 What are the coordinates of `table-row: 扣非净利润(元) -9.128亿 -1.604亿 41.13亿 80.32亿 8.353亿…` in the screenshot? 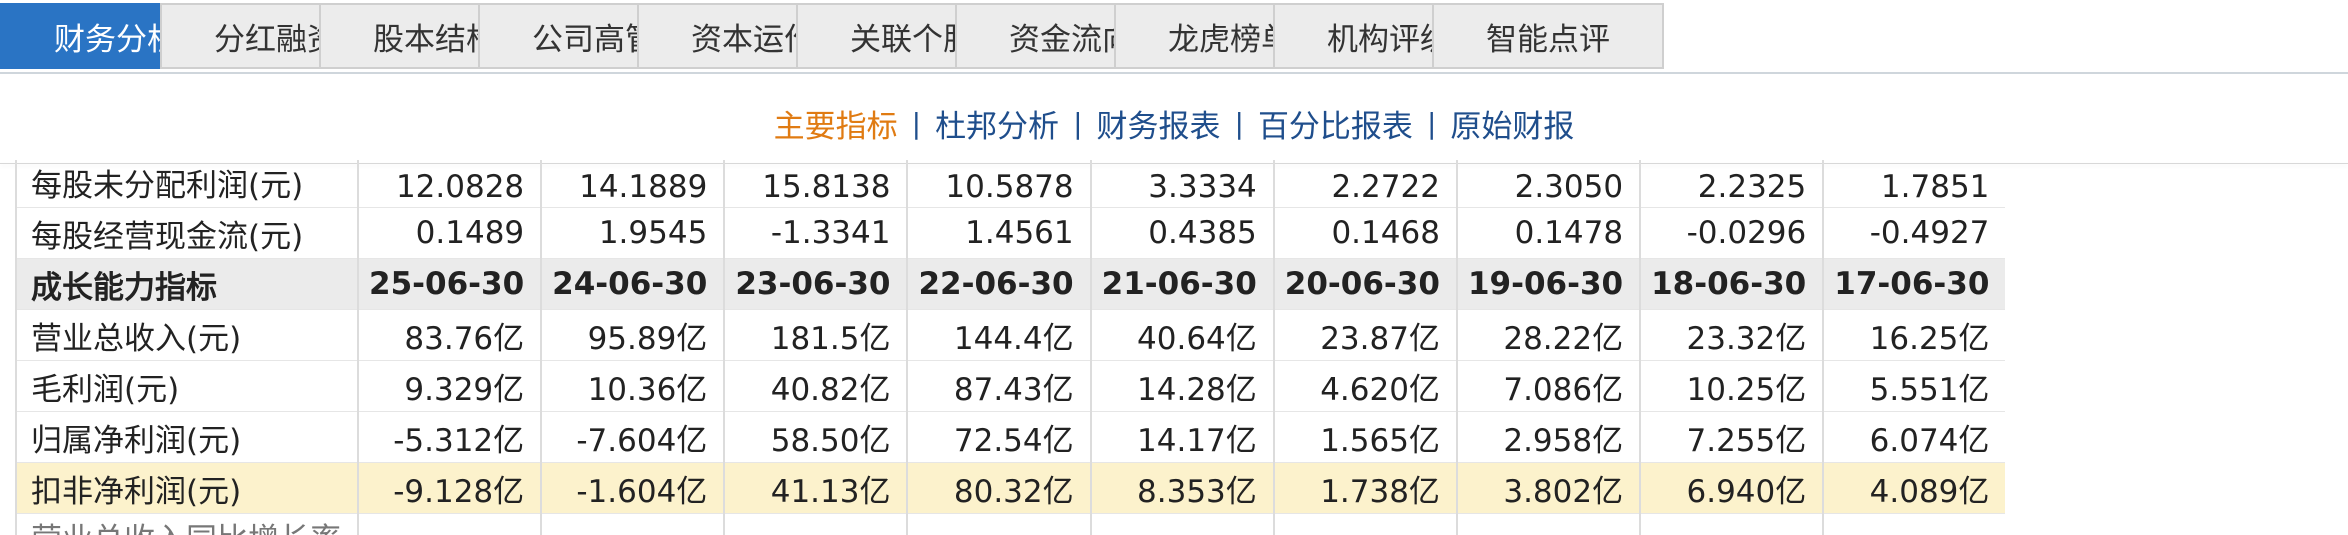 It's located at (1010, 488).